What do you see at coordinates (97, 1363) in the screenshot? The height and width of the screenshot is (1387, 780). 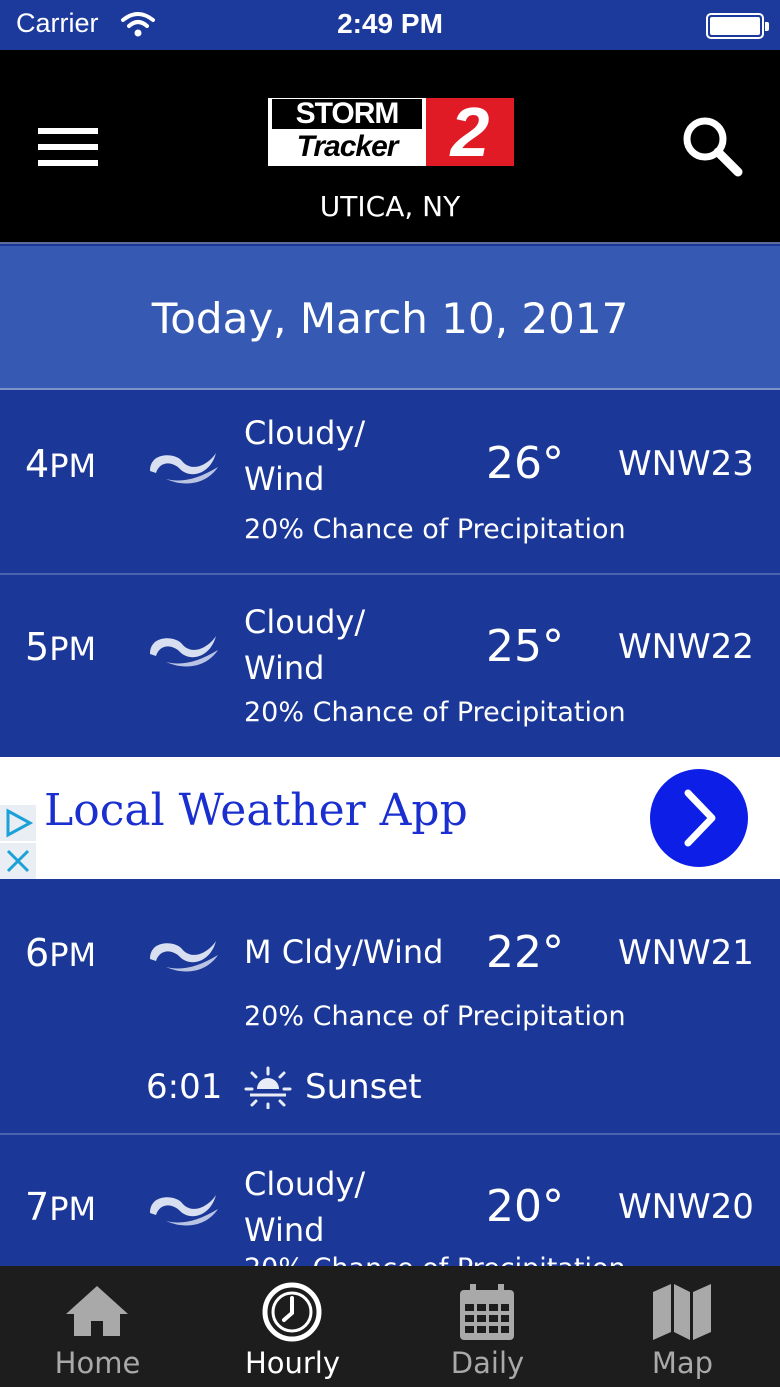 I see `tab-label: Home` at bounding box center [97, 1363].